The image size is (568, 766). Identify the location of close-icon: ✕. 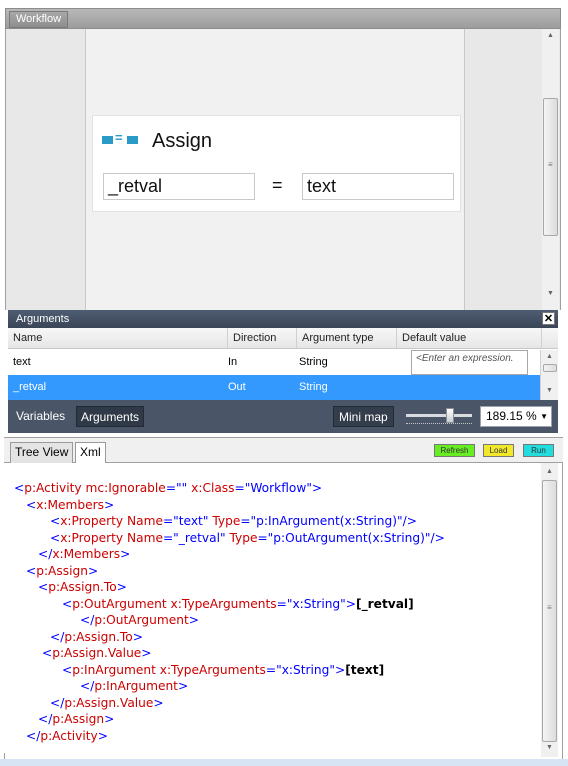
(548, 318).